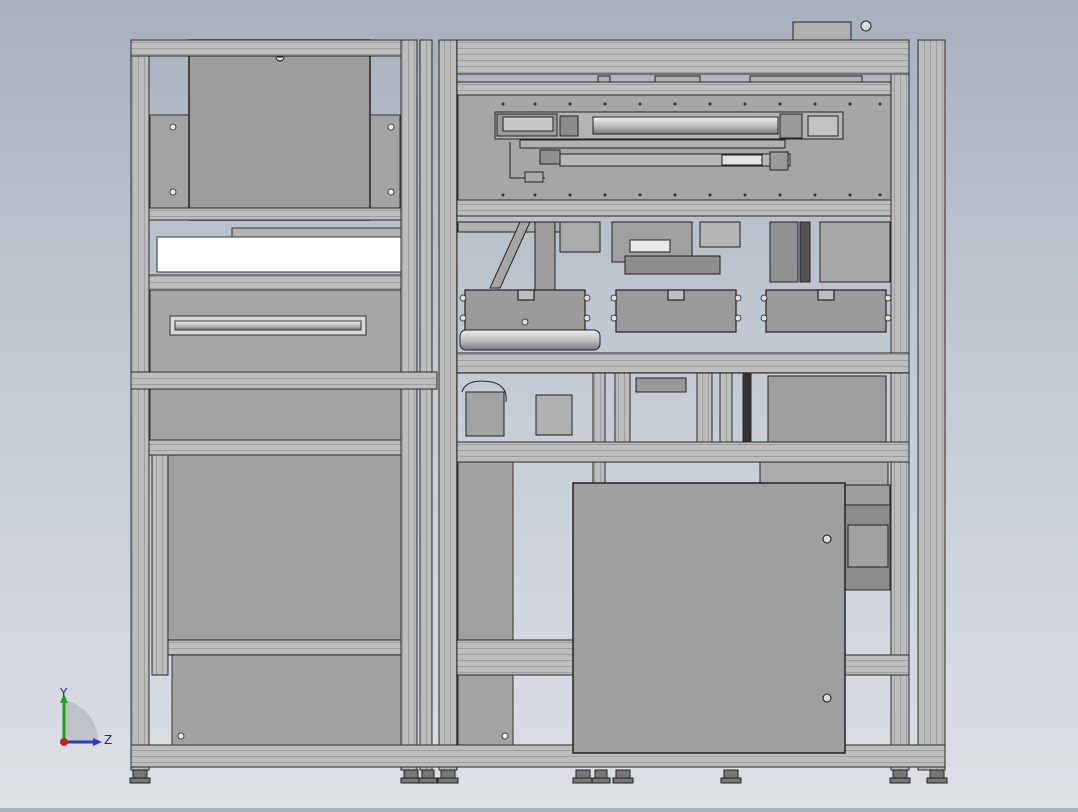  Describe the element at coordinates (279, 130) in the screenshot. I see `left-cabinet-door` at that location.